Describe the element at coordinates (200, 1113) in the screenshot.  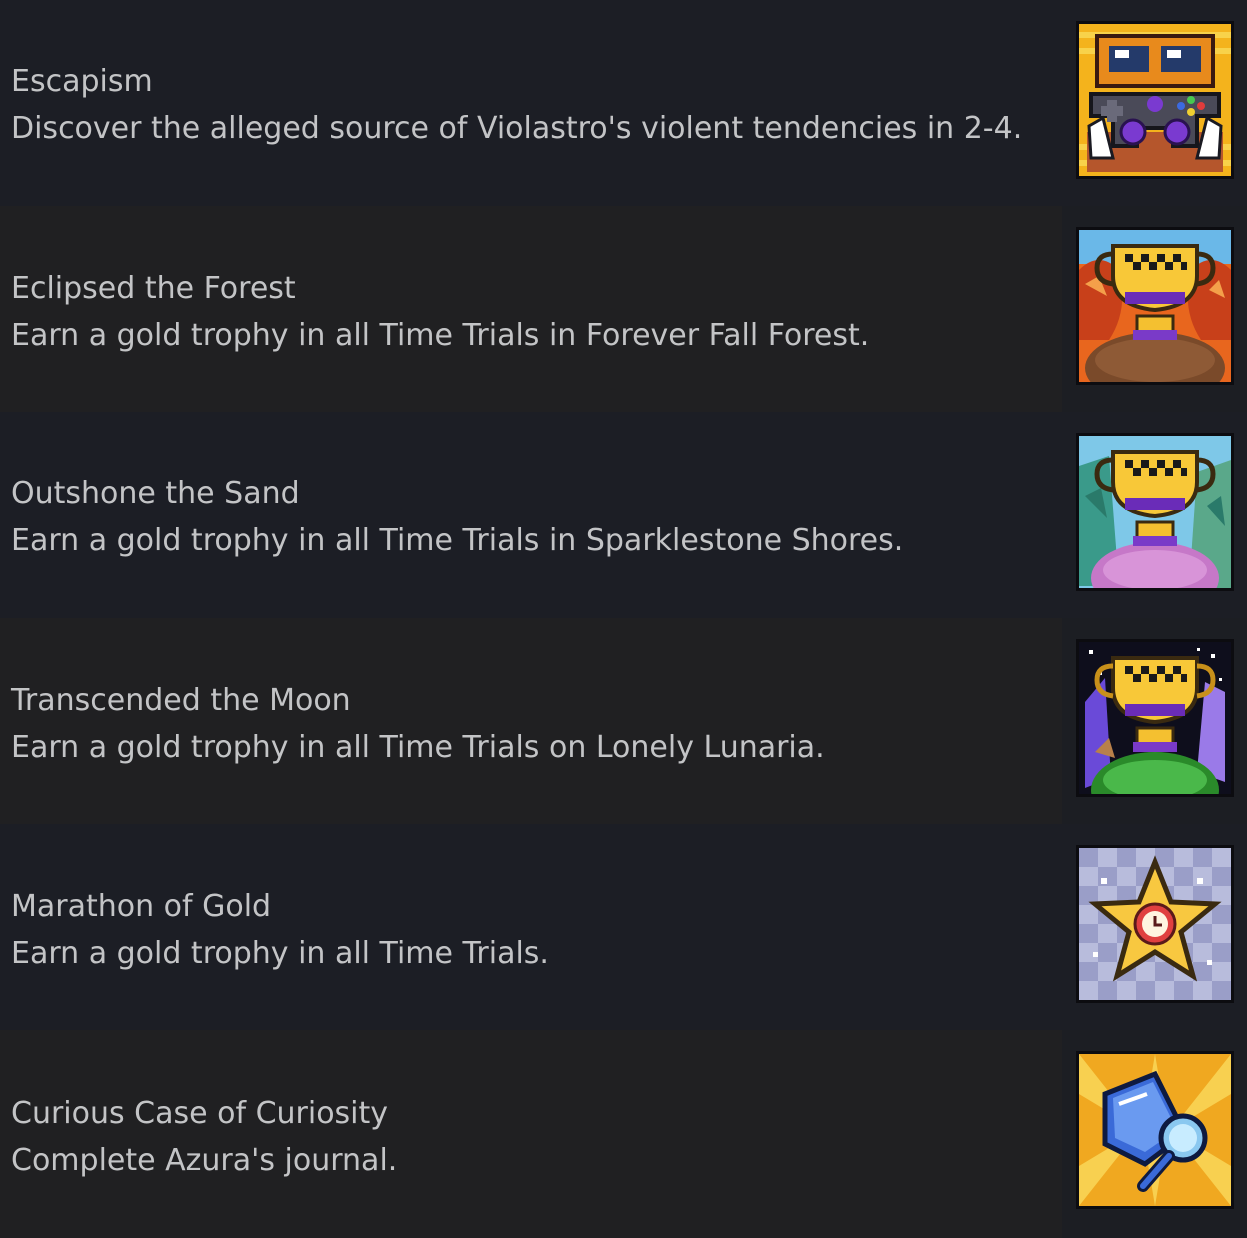
I see `achievement-title: Curious Case of Curiosity` at that location.